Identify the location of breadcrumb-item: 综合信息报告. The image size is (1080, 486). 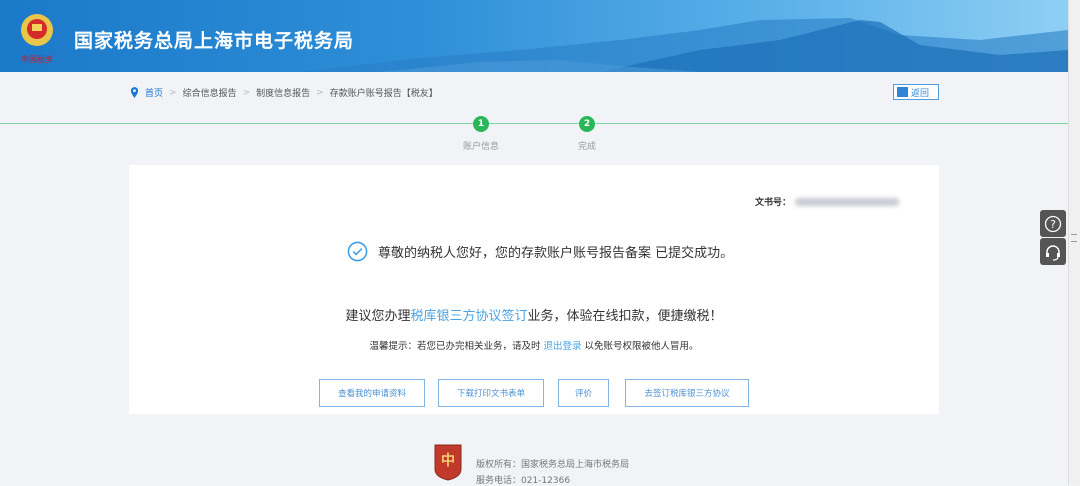
(210, 92).